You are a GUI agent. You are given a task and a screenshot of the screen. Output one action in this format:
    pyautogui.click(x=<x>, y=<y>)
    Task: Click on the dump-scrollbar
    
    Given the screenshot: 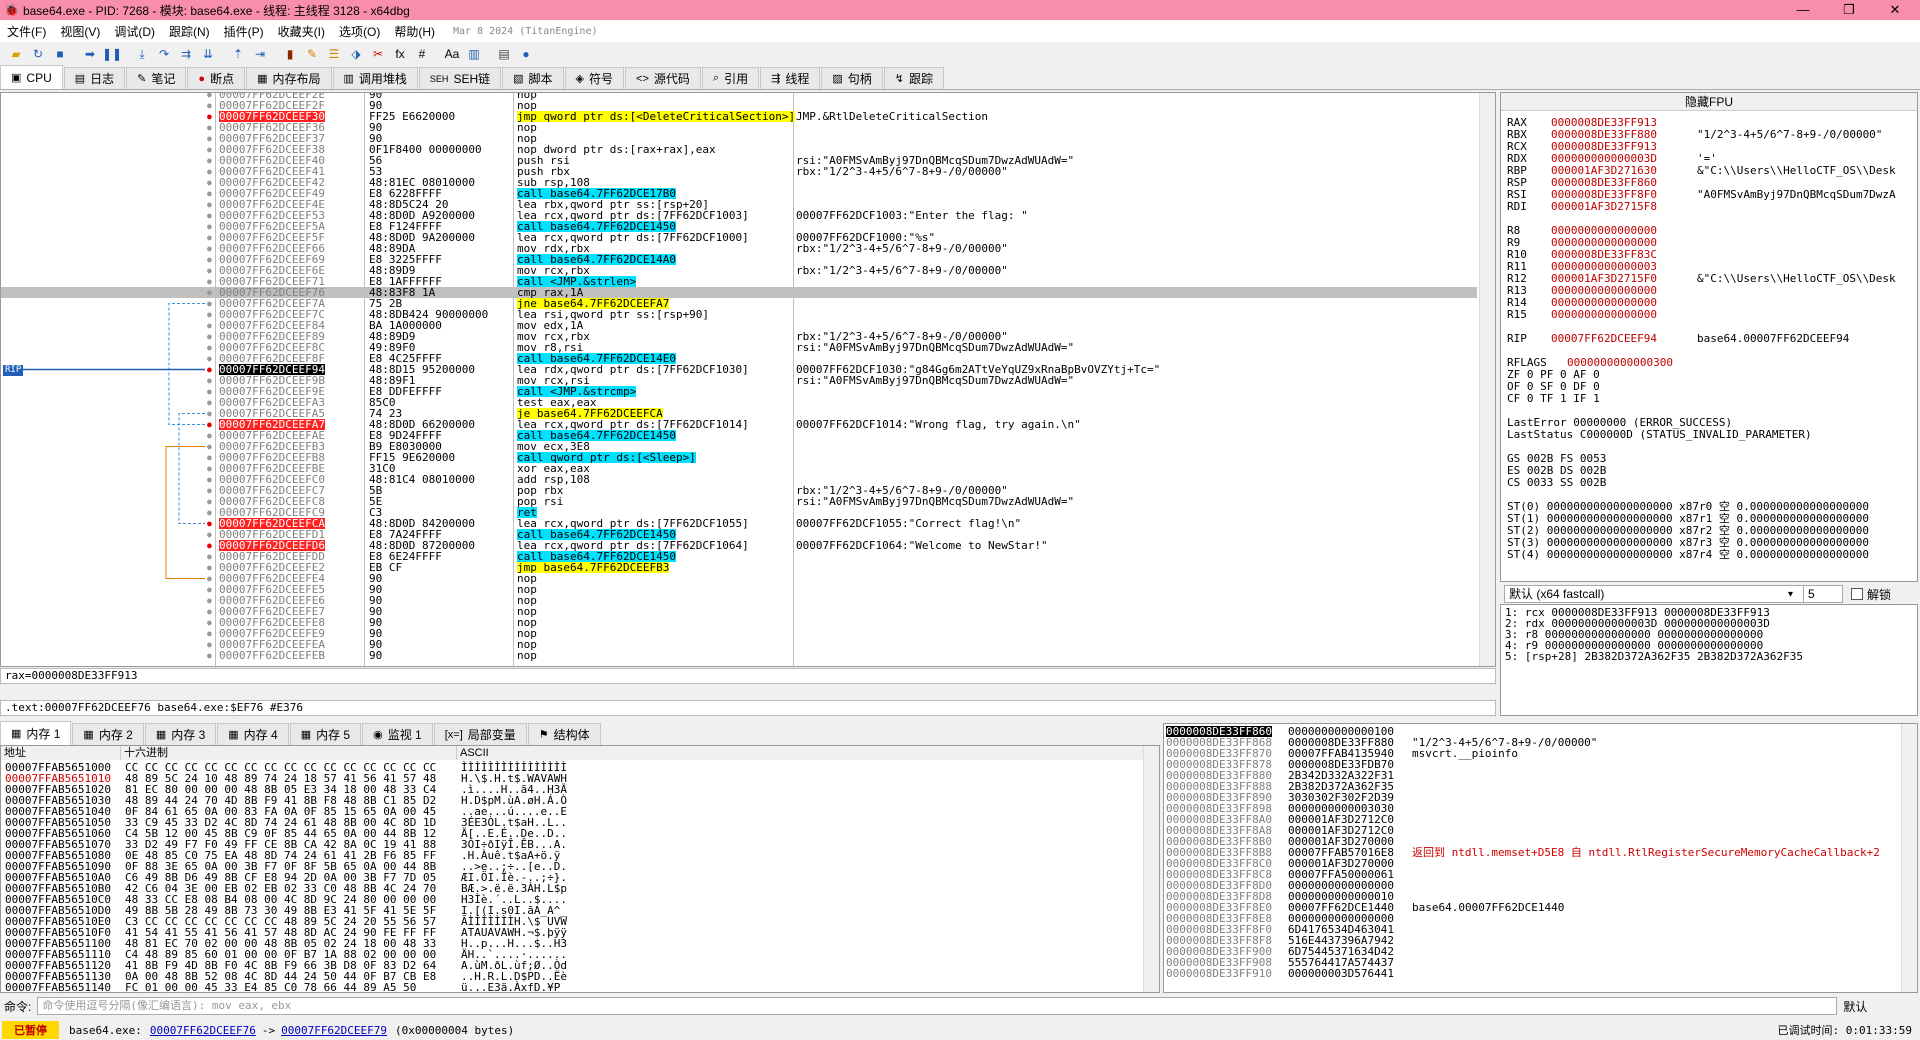 What is the action you would take?
    pyautogui.click(x=1151, y=869)
    